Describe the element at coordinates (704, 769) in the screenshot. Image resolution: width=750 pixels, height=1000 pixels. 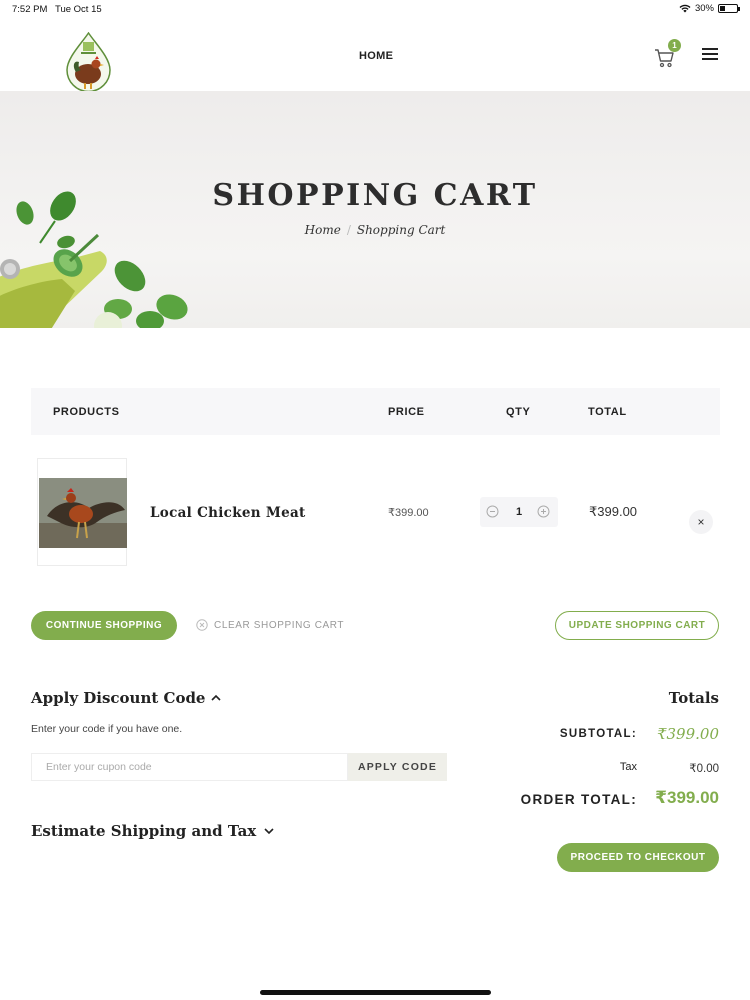
I see `tax-value: ₹0.00` at that location.